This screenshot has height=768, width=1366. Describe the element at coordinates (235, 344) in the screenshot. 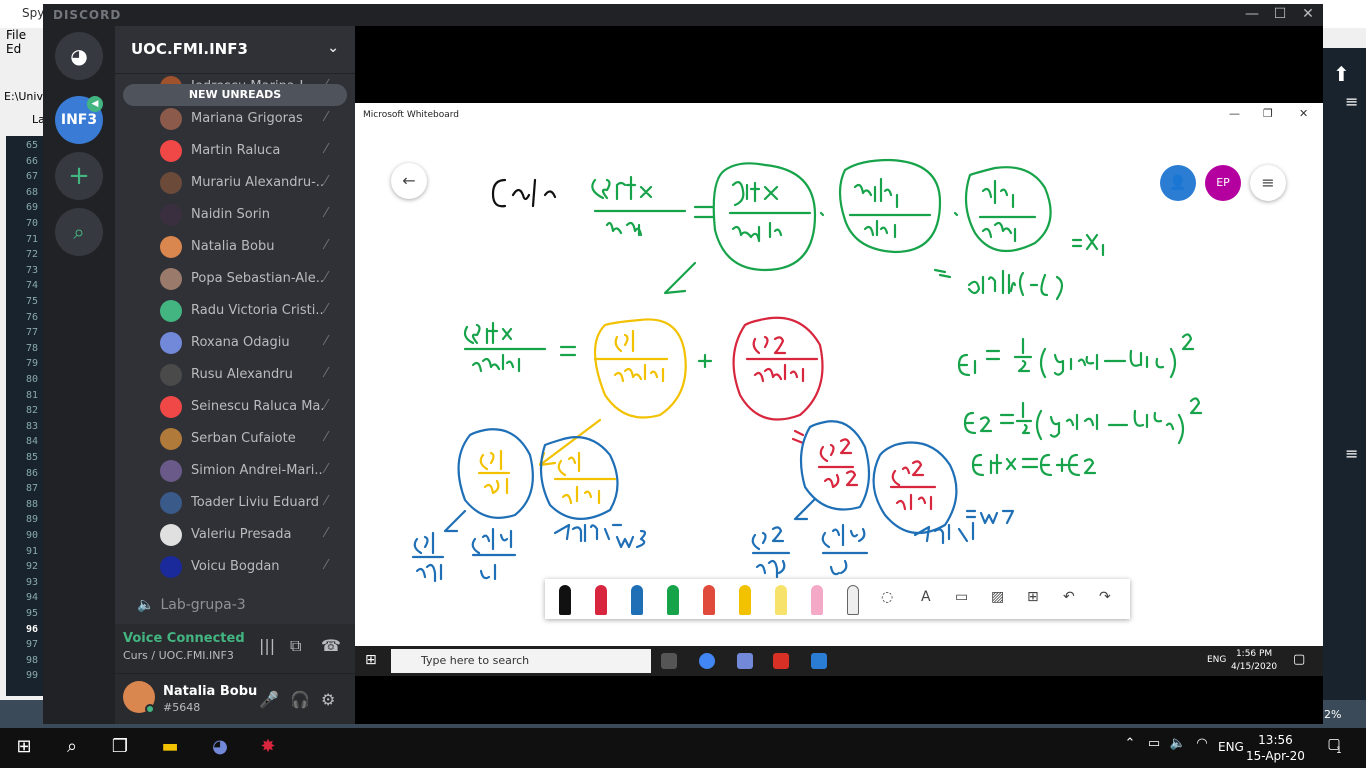

I see `voice-member: Roxana Odagiu ⁄` at that location.